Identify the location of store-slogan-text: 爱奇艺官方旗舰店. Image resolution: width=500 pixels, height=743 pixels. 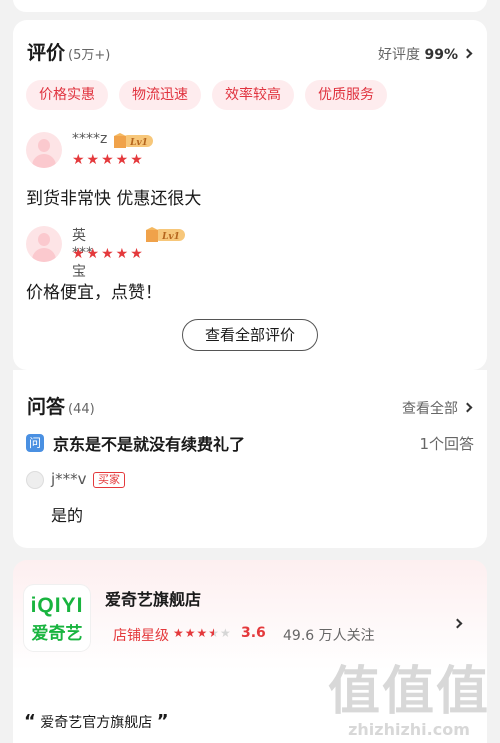
(96, 723).